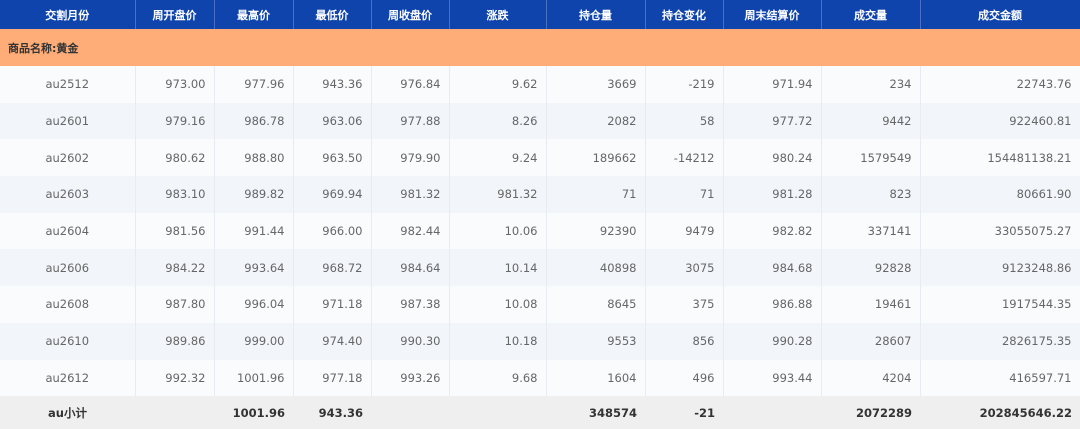  What do you see at coordinates (332, 304) in the screenshot?
I see `table-cell: 971.18` at bounding box center [332, 304].